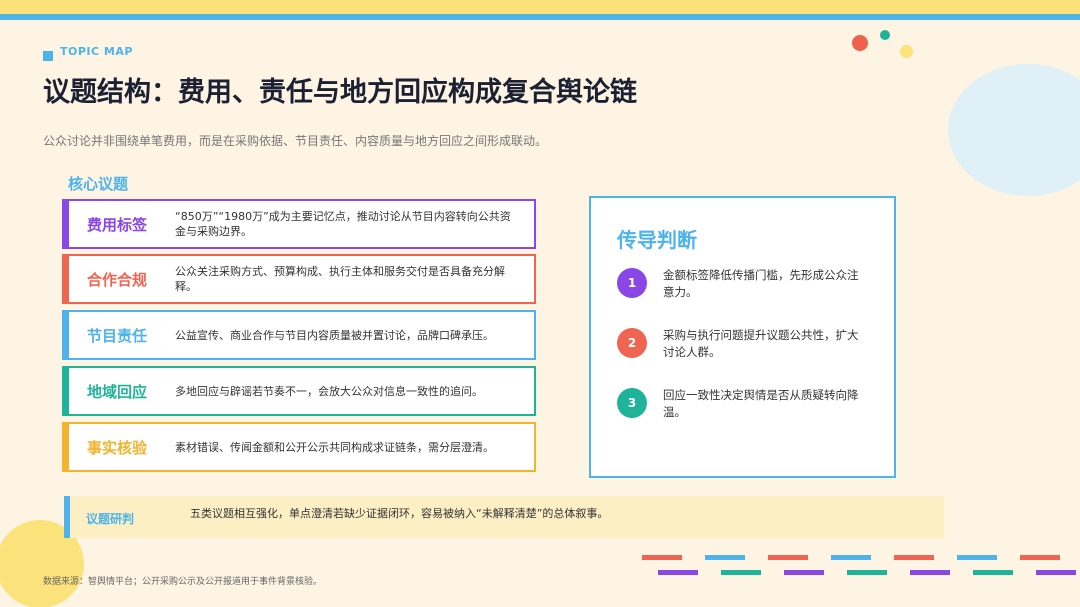 The image size is (1080, 607). What do you see at coordinates (340, 279) in the screenshot?
I see `issue-desc: 公众关注采购方式、预算构成、执行主体和服务交付是否具备充分解释。` at bounding box center [340, 279].